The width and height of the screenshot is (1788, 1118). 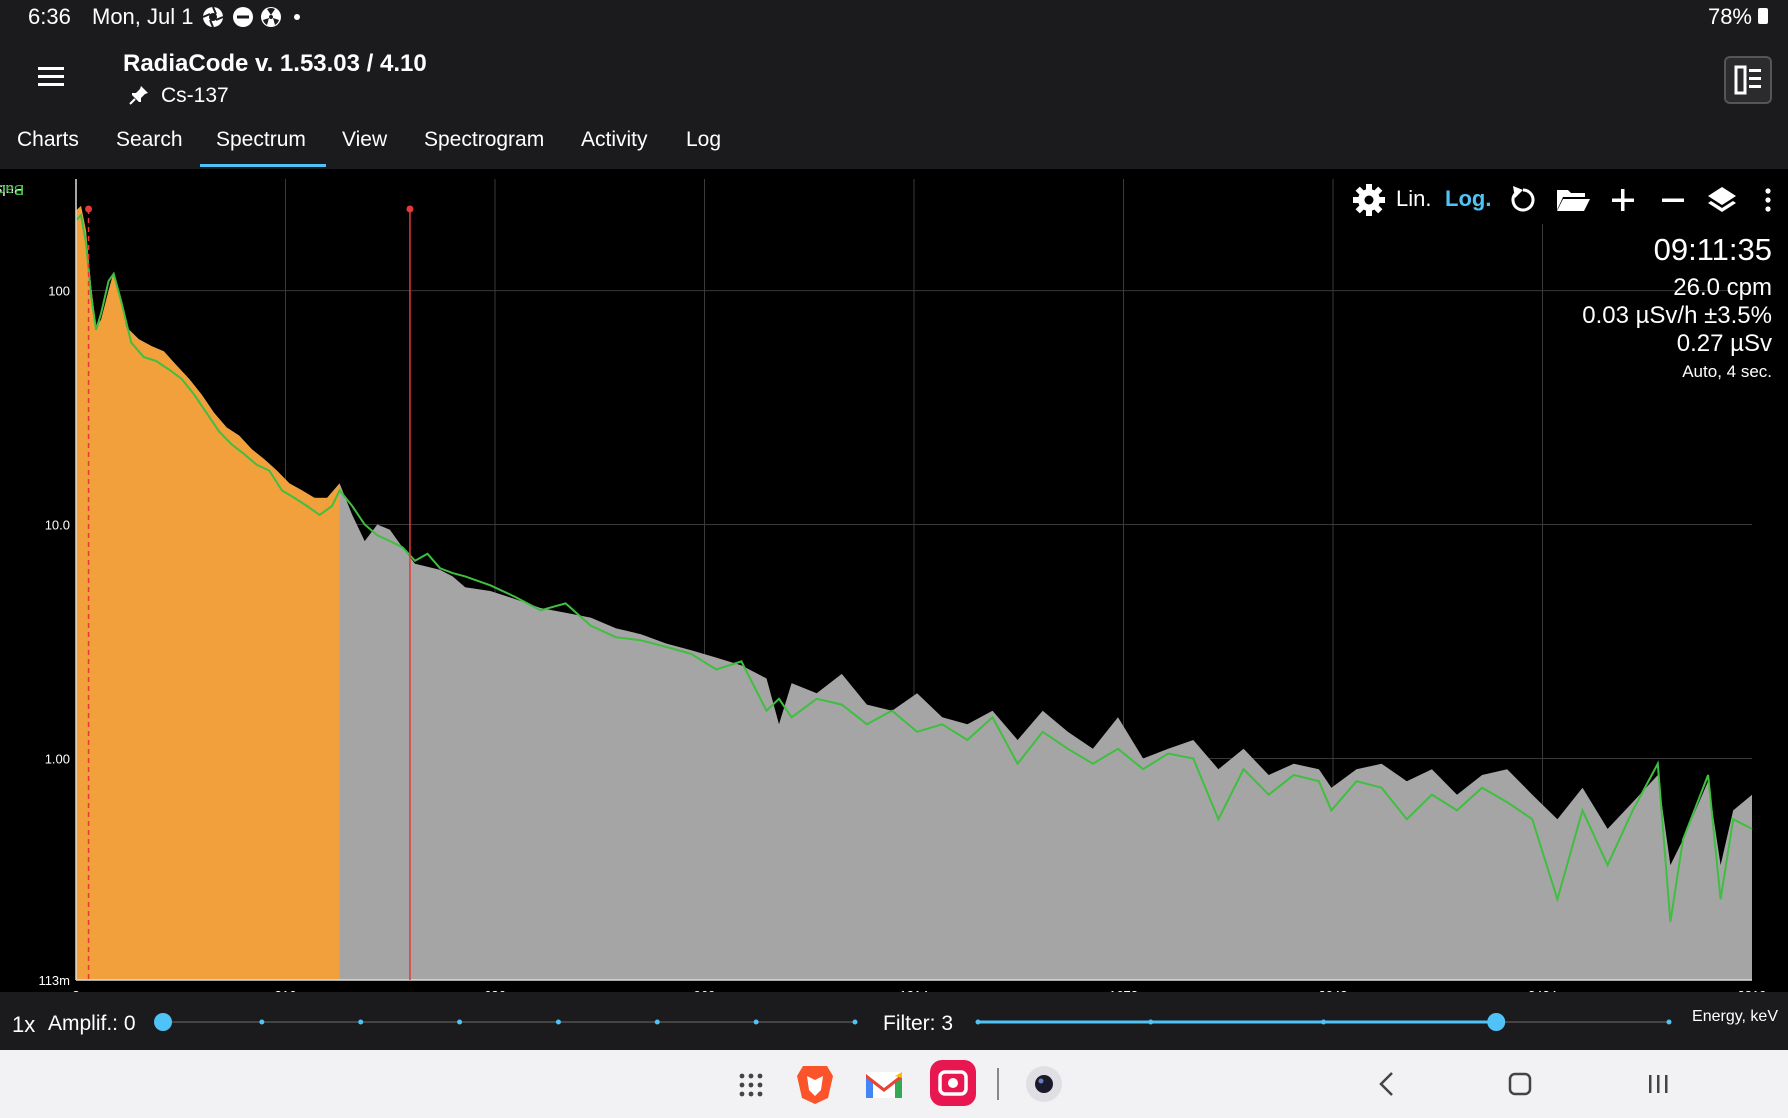 I want to click on chart-toolbar: Lin. Log., so click(x=1565, y=200).